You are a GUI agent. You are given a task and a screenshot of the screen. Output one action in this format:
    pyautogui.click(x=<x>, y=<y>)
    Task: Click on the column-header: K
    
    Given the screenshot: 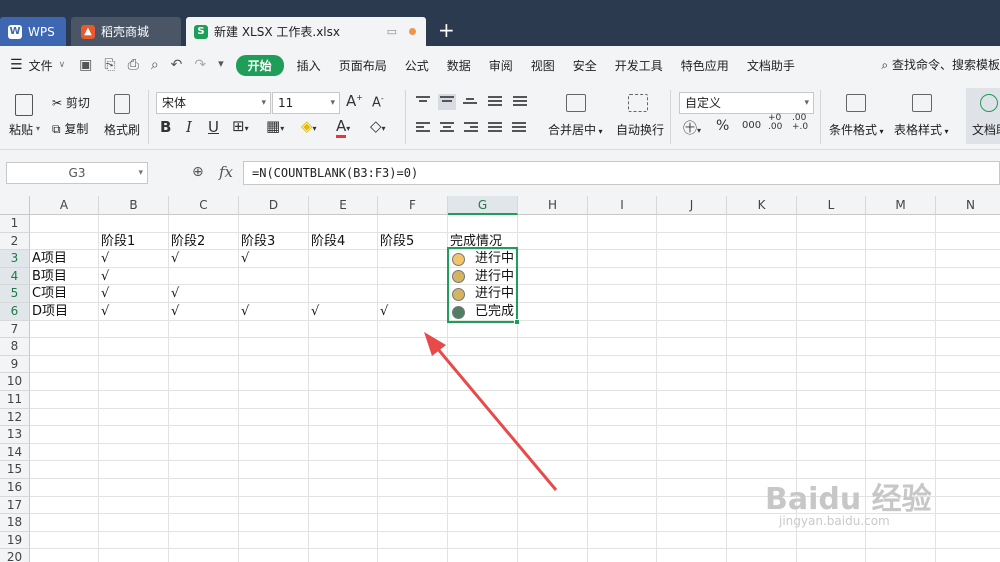 What is the action you would take?
    pyautogui.click(x=762, y=205)
    